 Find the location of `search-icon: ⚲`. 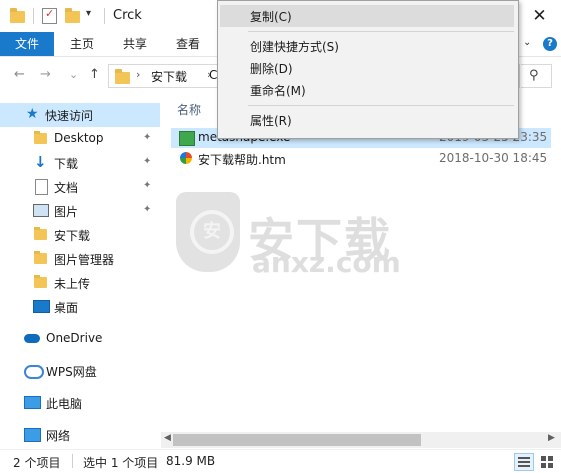

search-icon: ⚲ is located at coordinates (534, 75).